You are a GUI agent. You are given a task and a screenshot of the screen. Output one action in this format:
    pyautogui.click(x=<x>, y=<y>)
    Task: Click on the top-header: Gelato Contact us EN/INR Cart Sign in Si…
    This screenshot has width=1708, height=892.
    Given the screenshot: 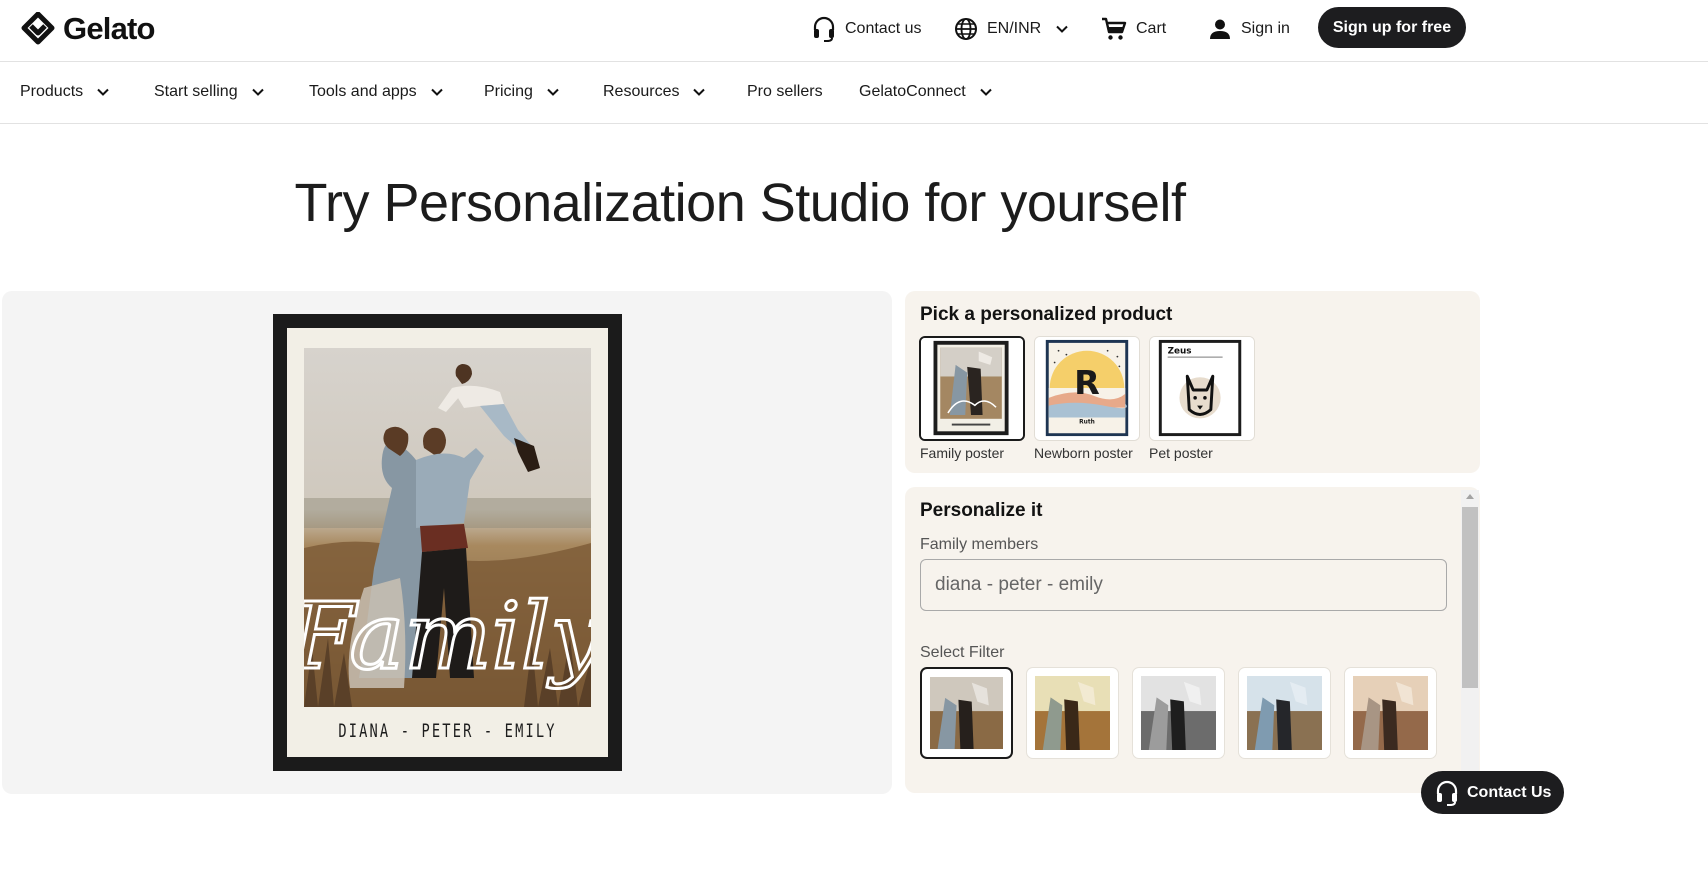 What is the action you would take?
    pyautogui.click(x=854, y=31)
    